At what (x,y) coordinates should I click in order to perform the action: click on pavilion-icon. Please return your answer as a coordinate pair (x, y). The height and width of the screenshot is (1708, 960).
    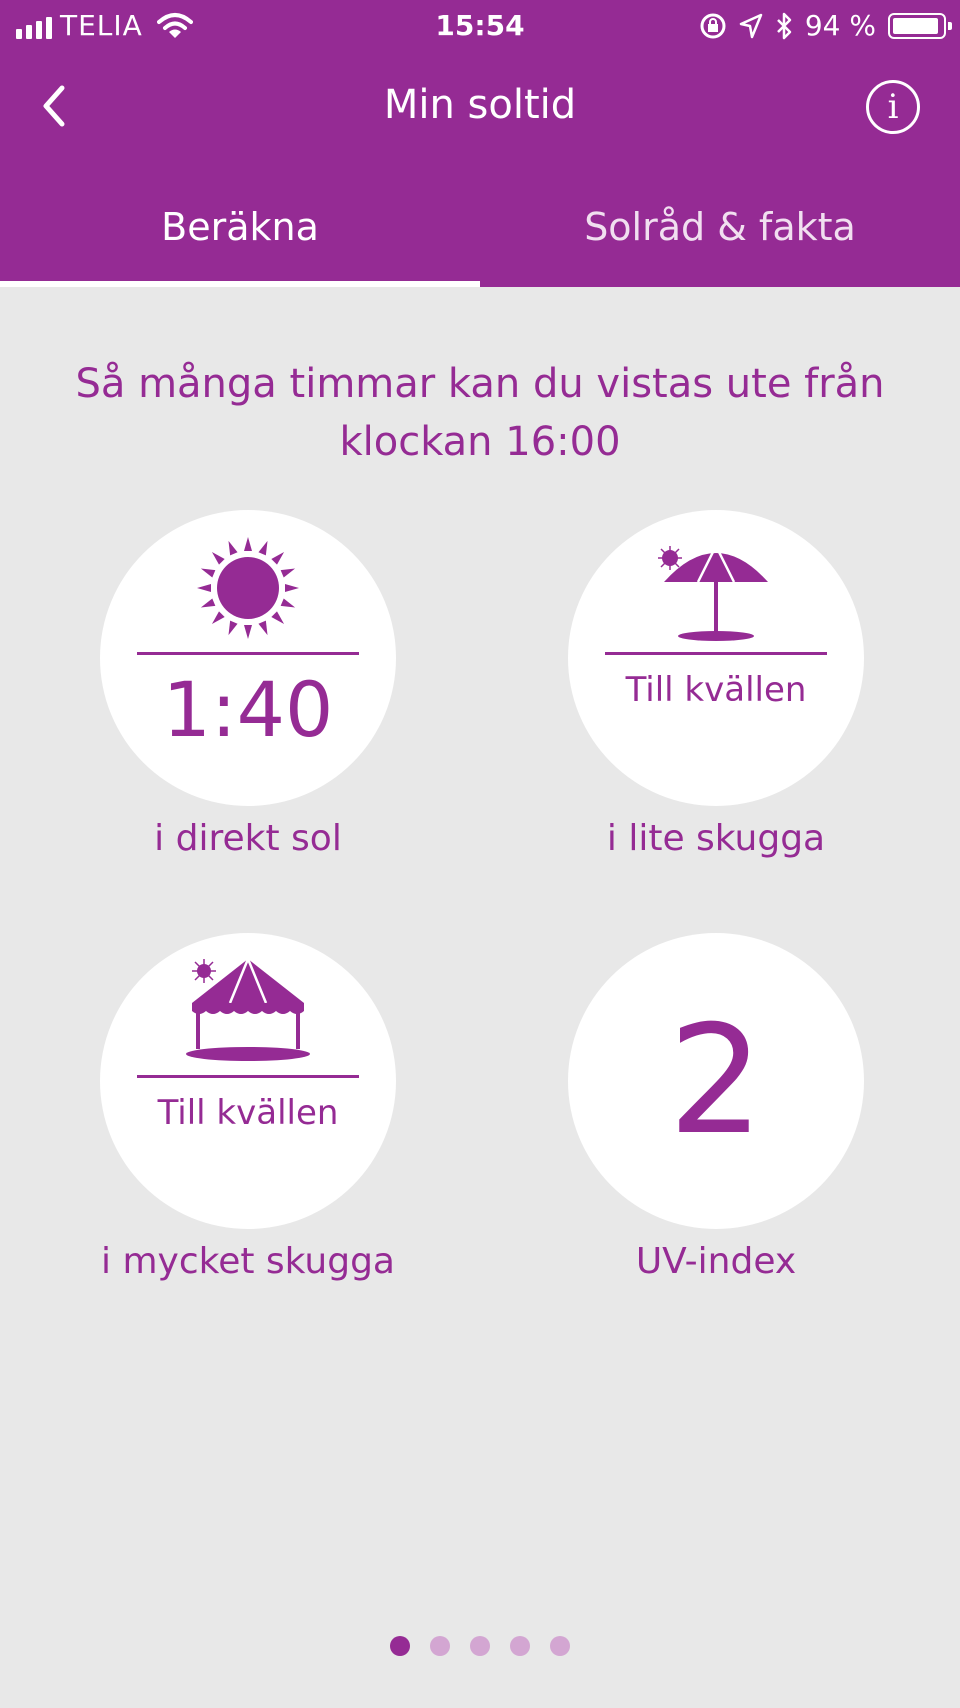
    Looking at the image, I should click on (248, 1009).